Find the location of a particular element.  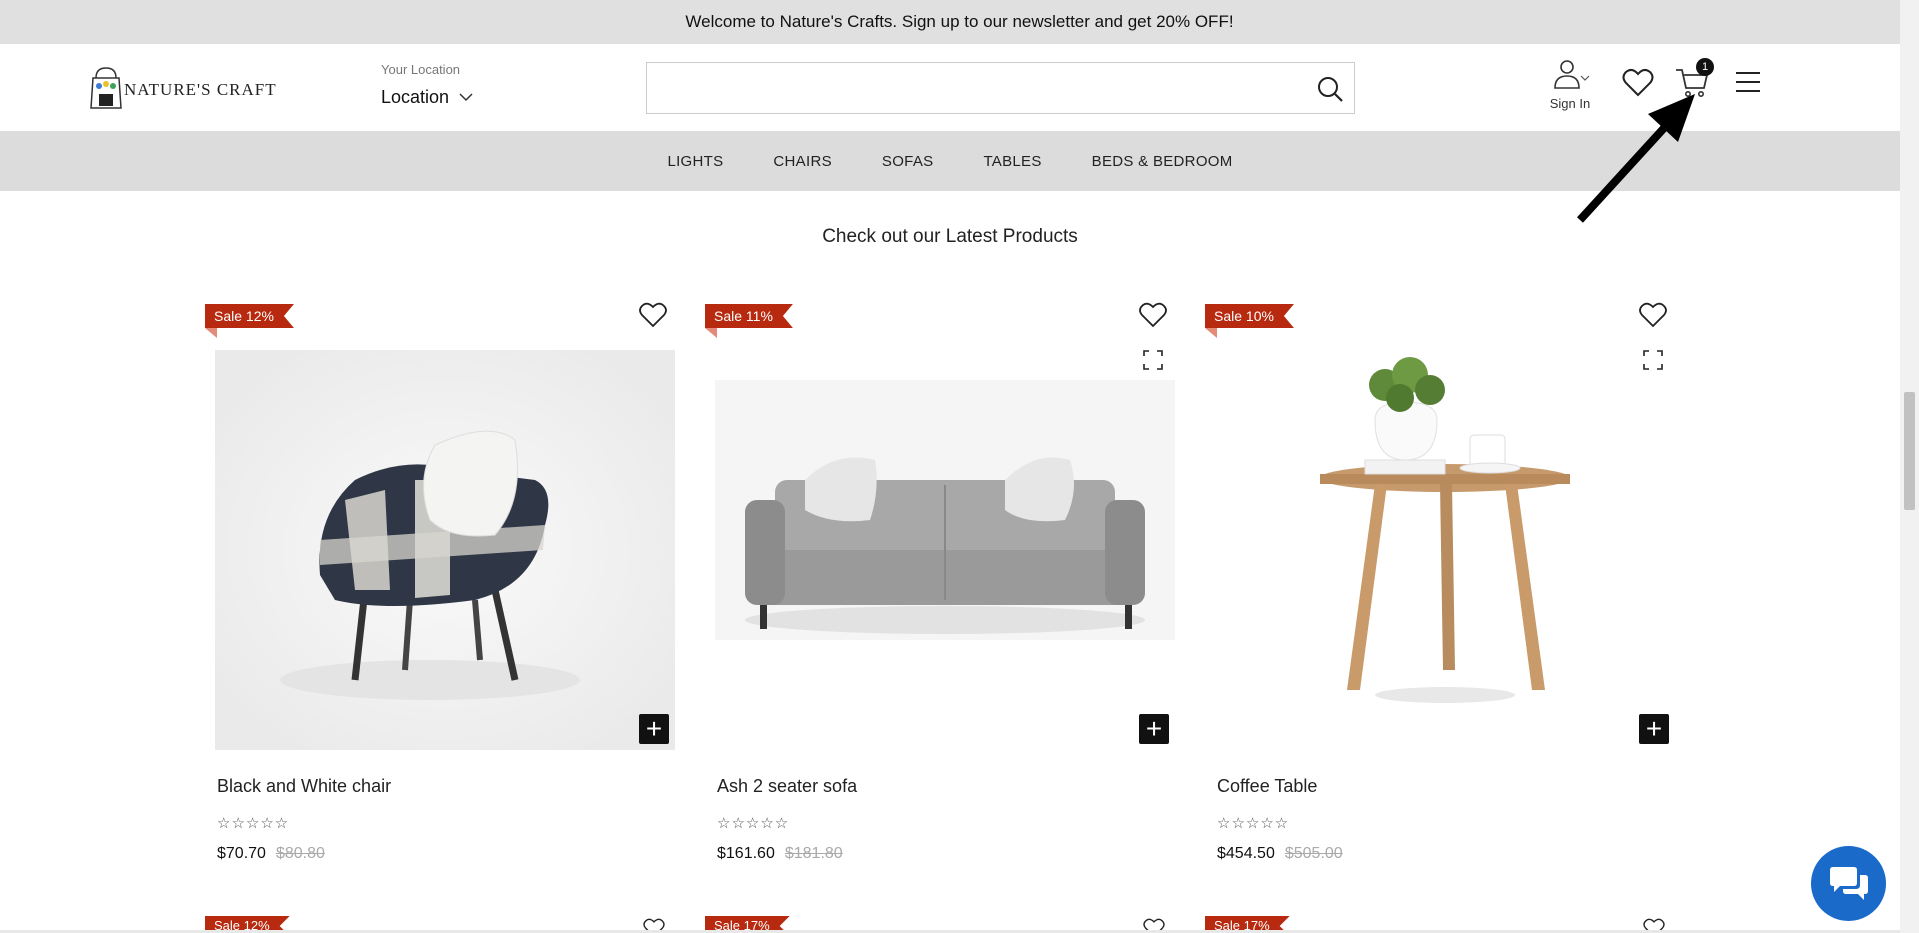

product-image-chair is located at coordinates (445, 550).